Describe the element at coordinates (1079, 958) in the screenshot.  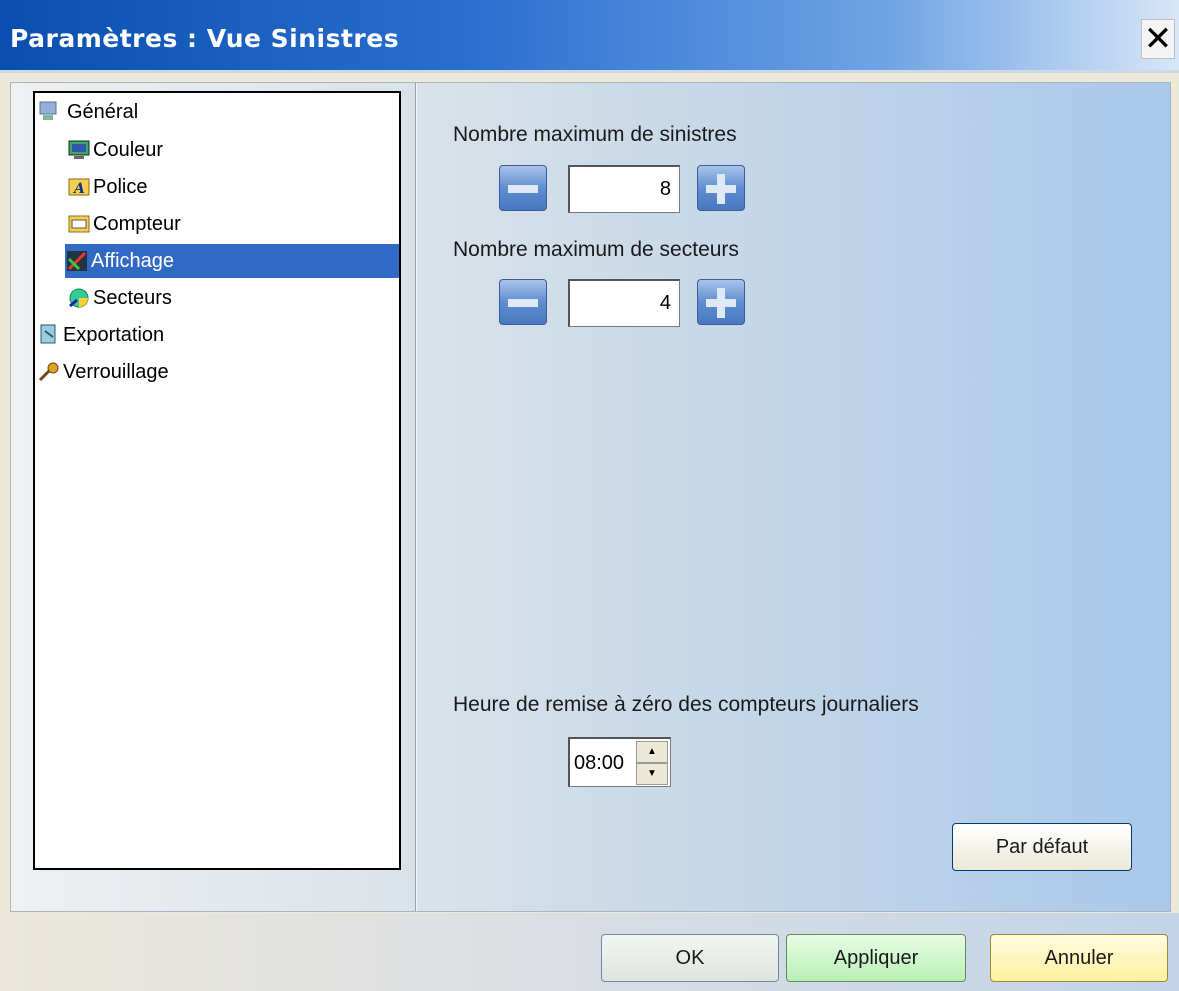
I see `cancel-button: Annuler` at that location.